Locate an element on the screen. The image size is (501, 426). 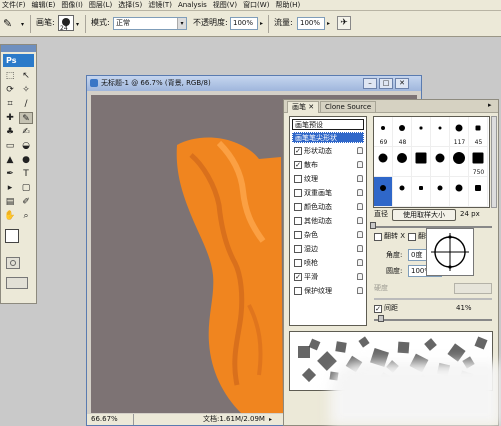
maximize-button: □ is located at coordinates (386, 83).